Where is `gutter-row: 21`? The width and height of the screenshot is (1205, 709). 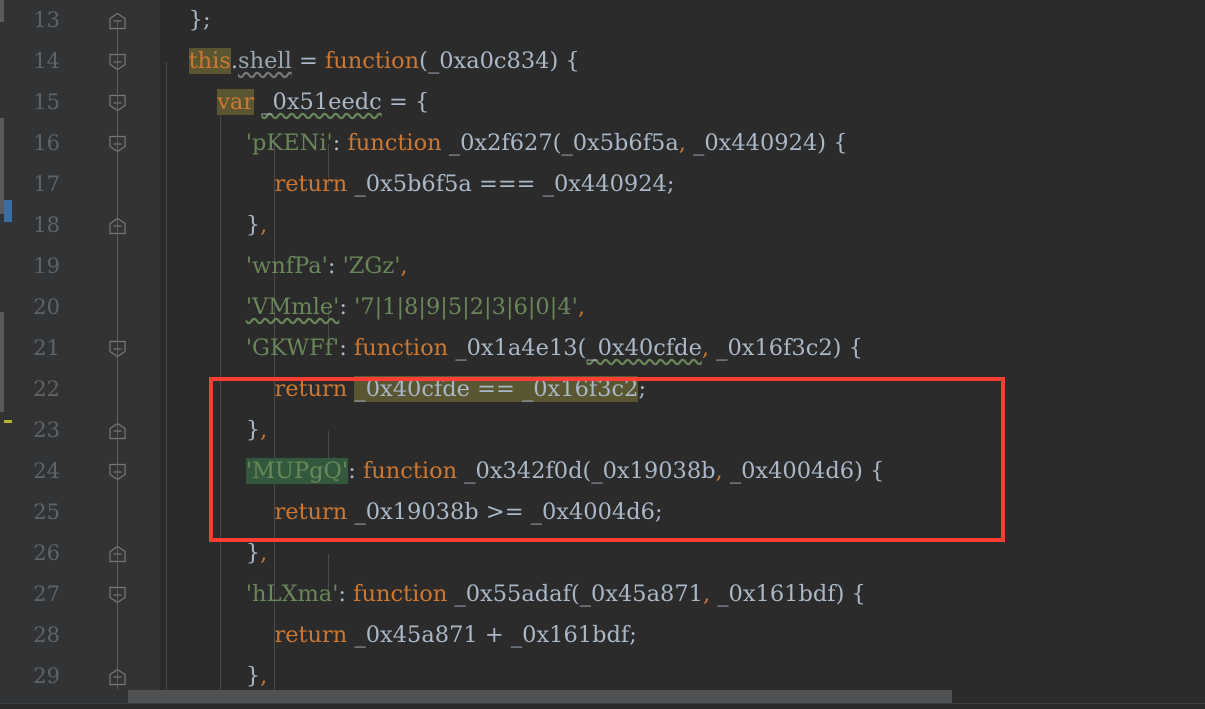
gutter-row: 21 is located at coordinates (86, 348).